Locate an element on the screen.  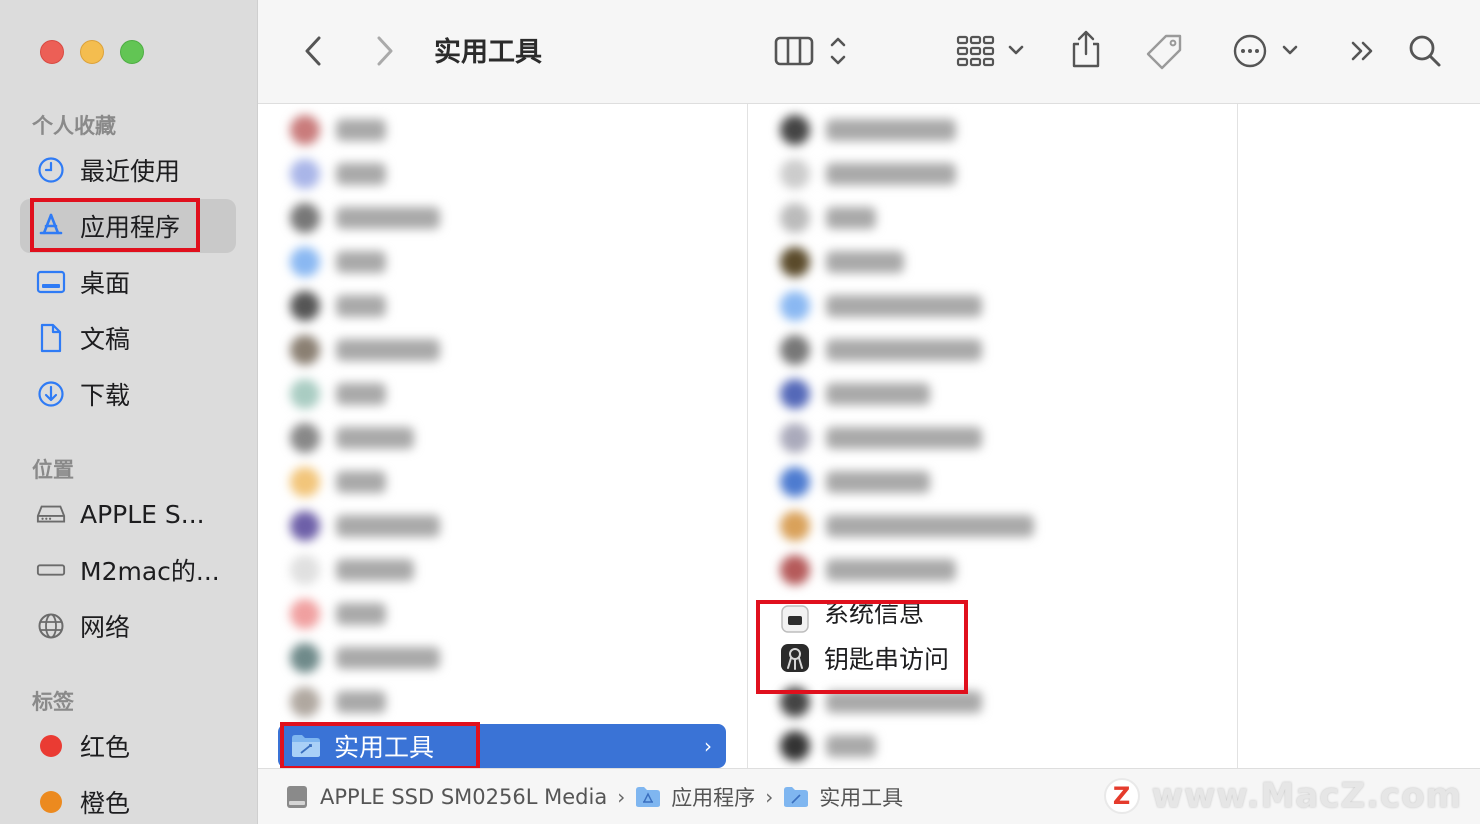
grid-icon is located at coordinates (990, 51).